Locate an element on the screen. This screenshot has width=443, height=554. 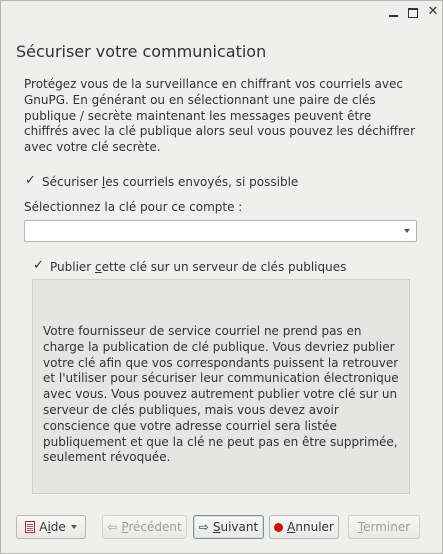
minimize-icon is located at coordinates (393, 16).